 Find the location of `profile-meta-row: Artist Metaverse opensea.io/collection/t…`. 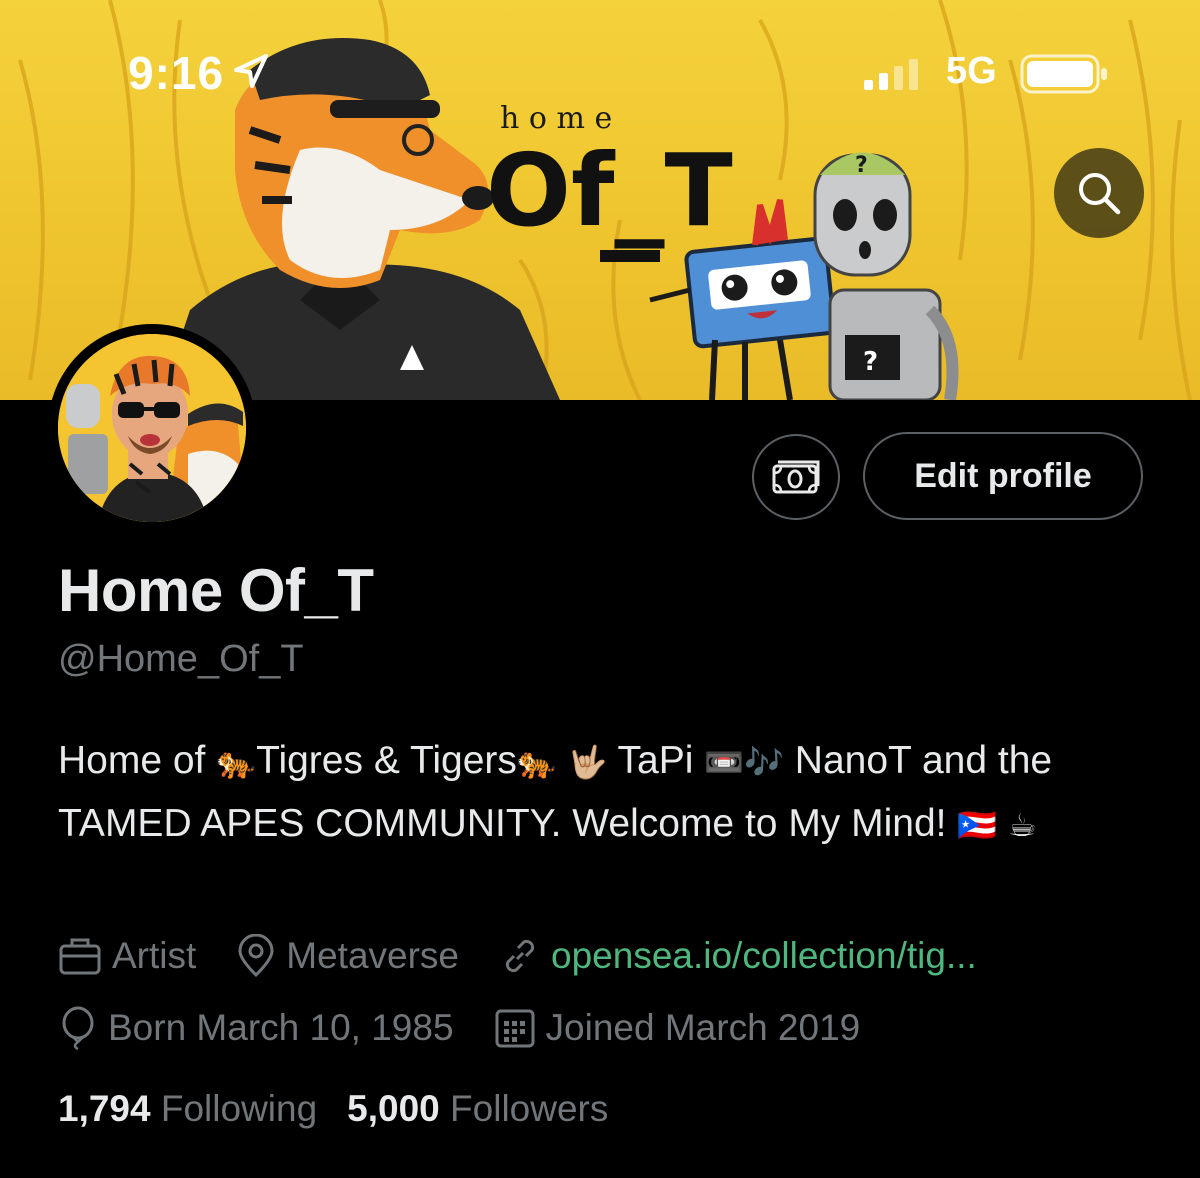

profile-meta-row: Artist Metaverse opensea.io/collection/t… is located at coordinates (537, 956).